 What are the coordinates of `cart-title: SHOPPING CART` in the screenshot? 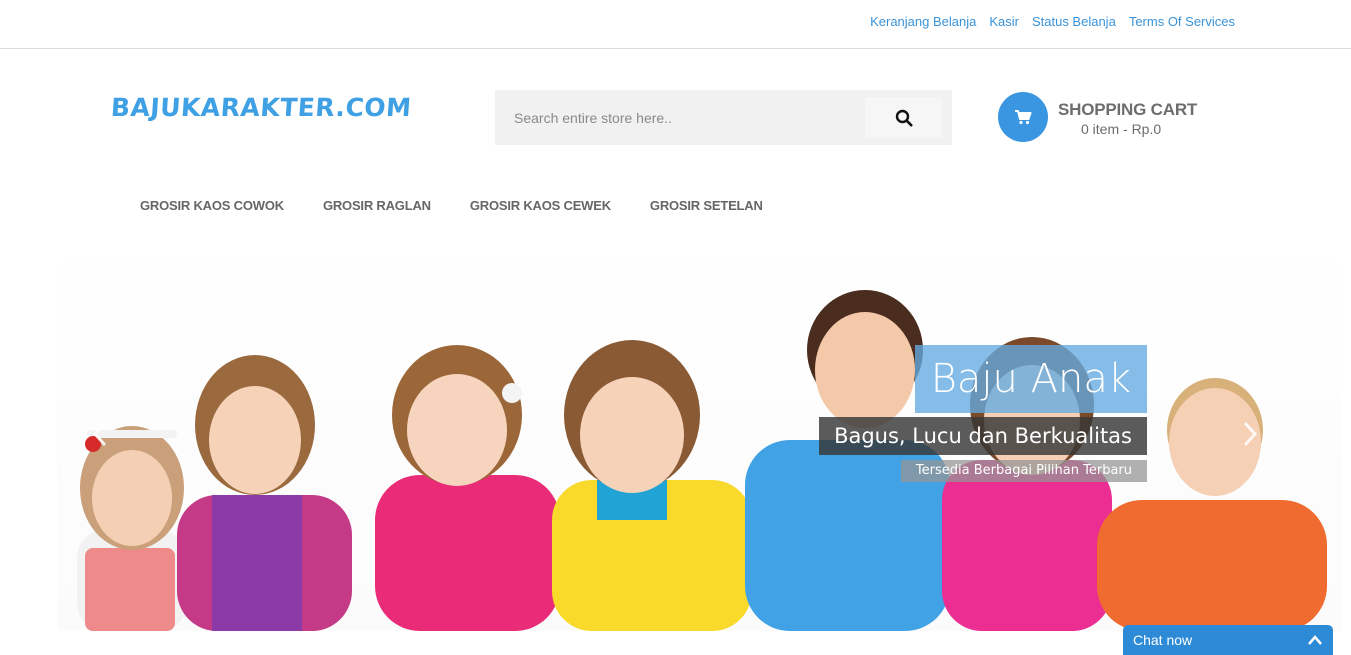 It's located at (1127, 110).